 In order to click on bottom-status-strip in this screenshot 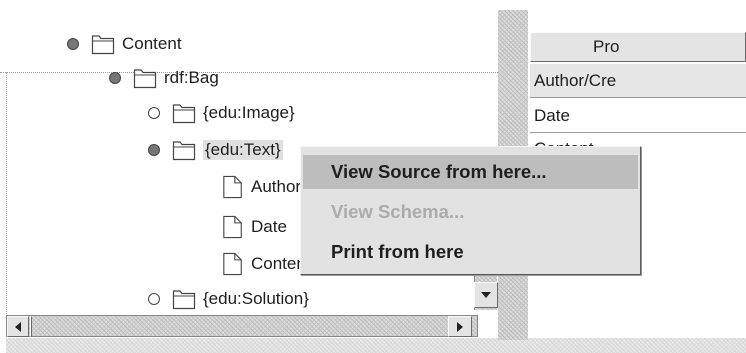, I will do `click(376, 345)`.